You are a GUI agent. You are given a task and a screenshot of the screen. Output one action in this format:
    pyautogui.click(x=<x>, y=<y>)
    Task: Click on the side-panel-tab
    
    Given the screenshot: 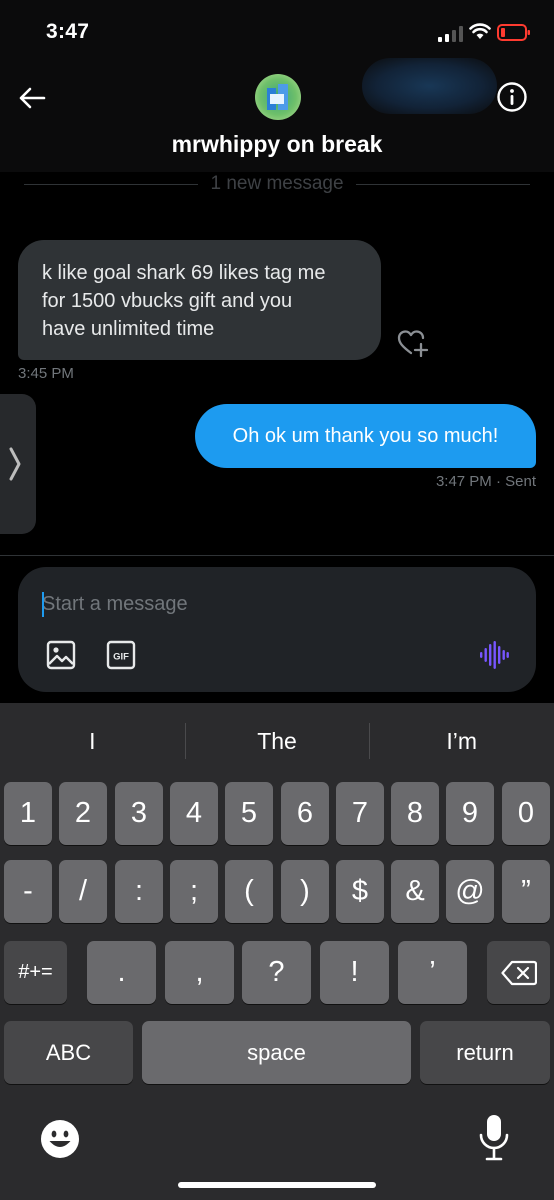 What is the action you would take?
    pyautogui.click(x=18, y=464)
    